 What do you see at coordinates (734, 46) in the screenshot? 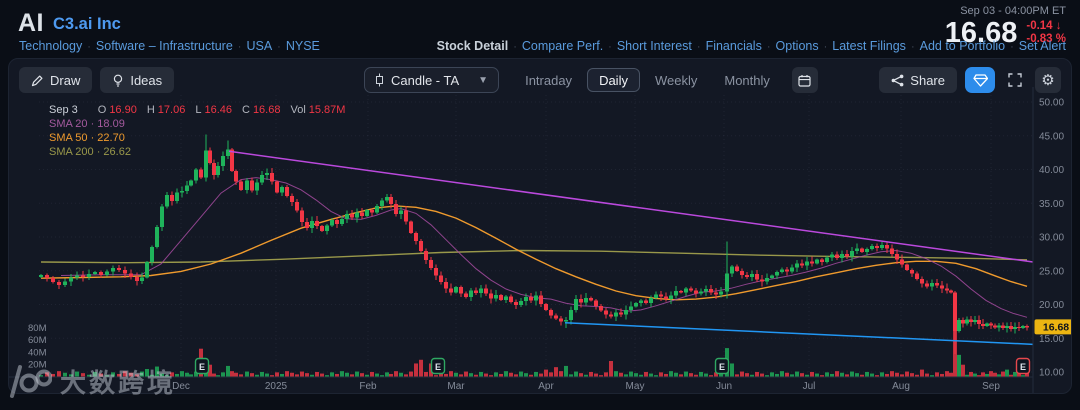
I see `nav-link-financials: Financials` at bounding box center [734, 46].